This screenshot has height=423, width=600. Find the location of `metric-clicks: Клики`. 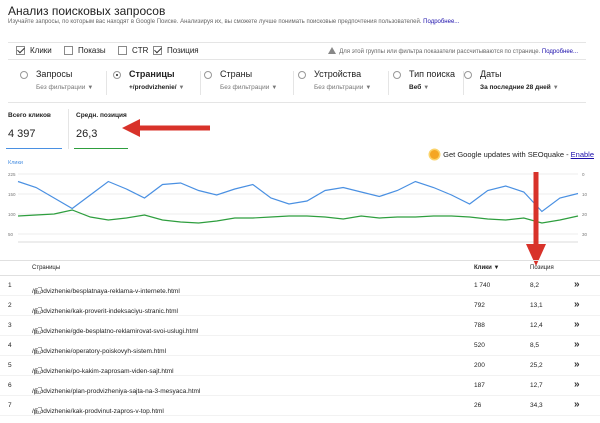

metric-clicks: Клики is located at coordinates (34, 50).